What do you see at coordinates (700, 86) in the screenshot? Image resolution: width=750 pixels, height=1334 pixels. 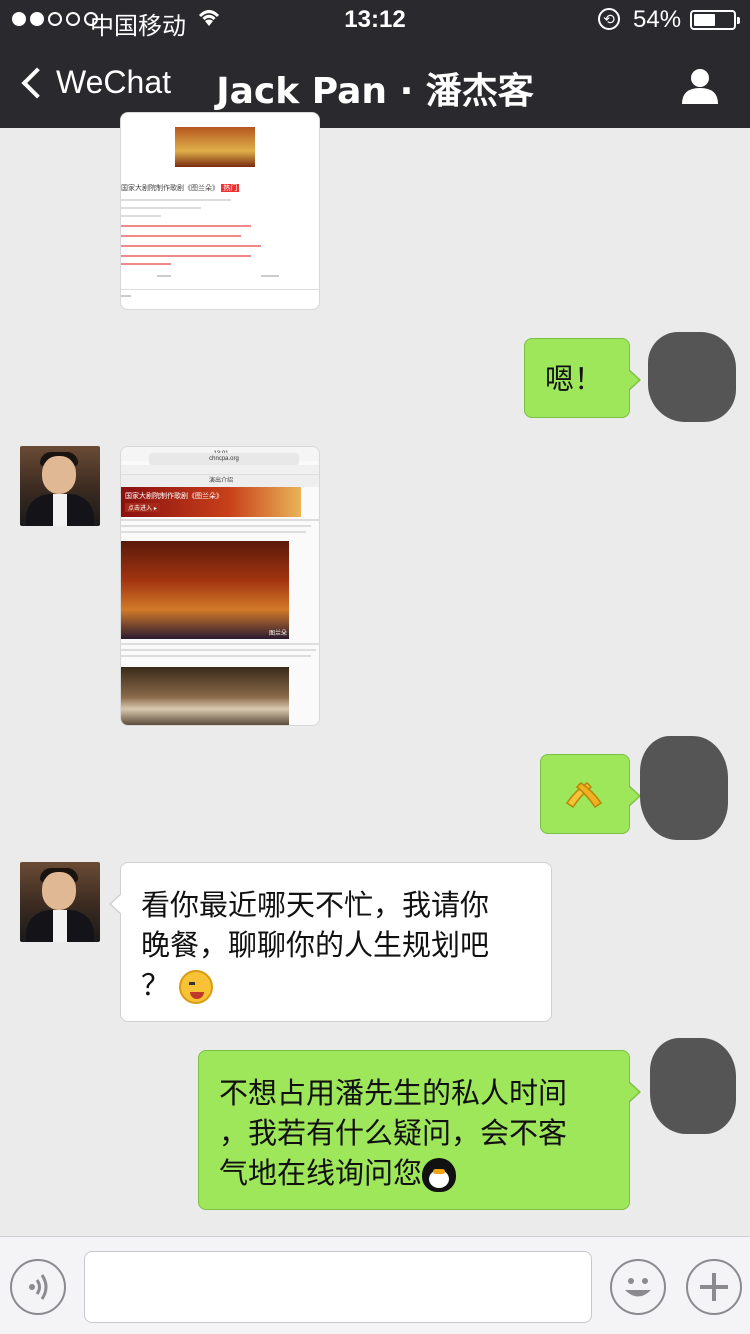 I see `person-icon` at bounding box center [700, 86].